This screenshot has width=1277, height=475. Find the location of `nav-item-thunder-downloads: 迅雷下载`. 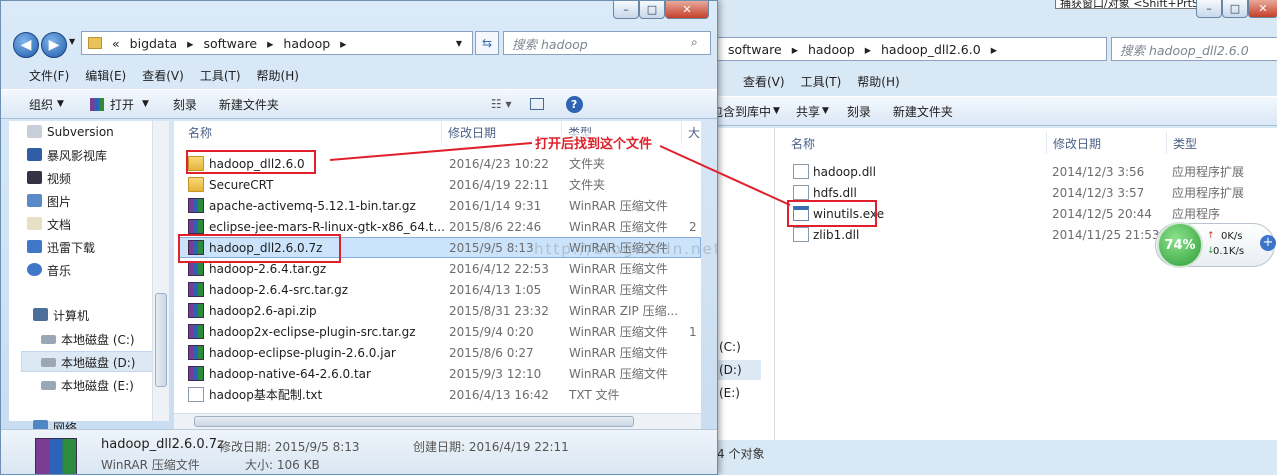

nav-item-thunder-downloads: 迅雷下载 is located at coordinates (61, 247).